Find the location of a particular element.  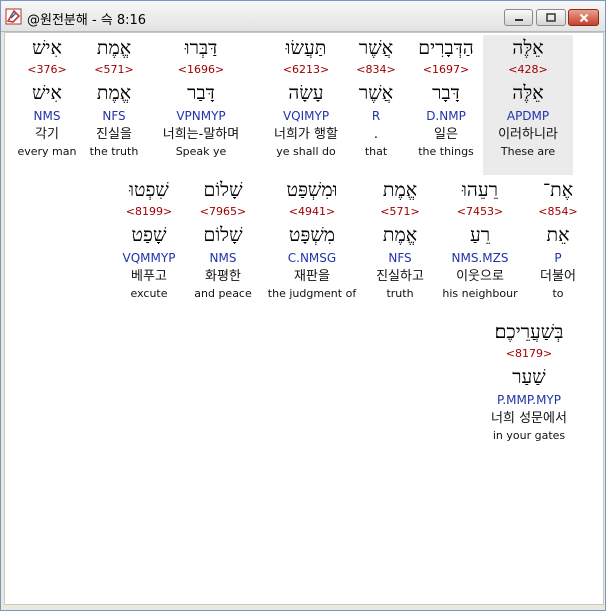

english-gloss: ye shall do is located at coordinates (306, 151).